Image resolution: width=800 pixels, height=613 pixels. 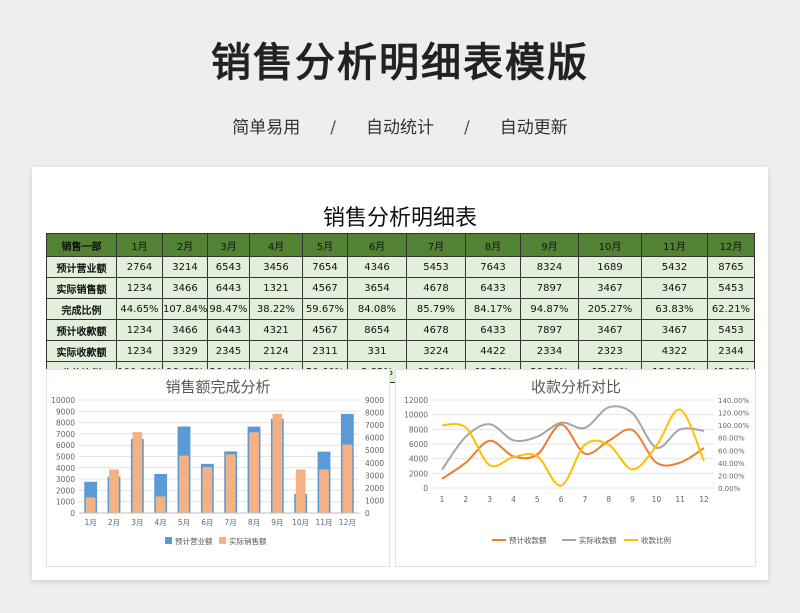 I want to click on x-tick-label: 8月, so click(x=254, y=522).